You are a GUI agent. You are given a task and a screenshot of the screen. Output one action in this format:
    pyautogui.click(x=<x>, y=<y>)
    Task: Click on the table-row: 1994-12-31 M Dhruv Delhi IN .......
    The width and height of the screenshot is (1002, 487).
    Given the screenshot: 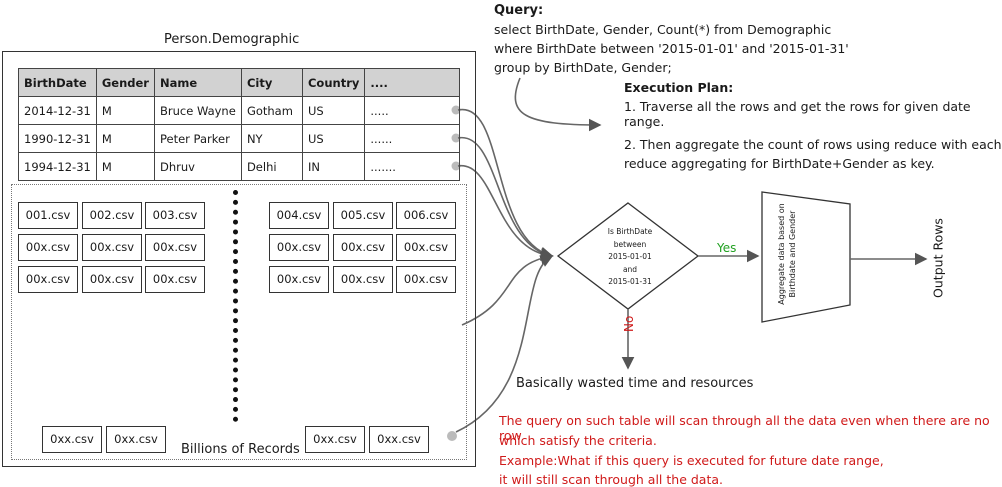 What is the action you would take?
    pyautogui.click(x=239, y=166)
    